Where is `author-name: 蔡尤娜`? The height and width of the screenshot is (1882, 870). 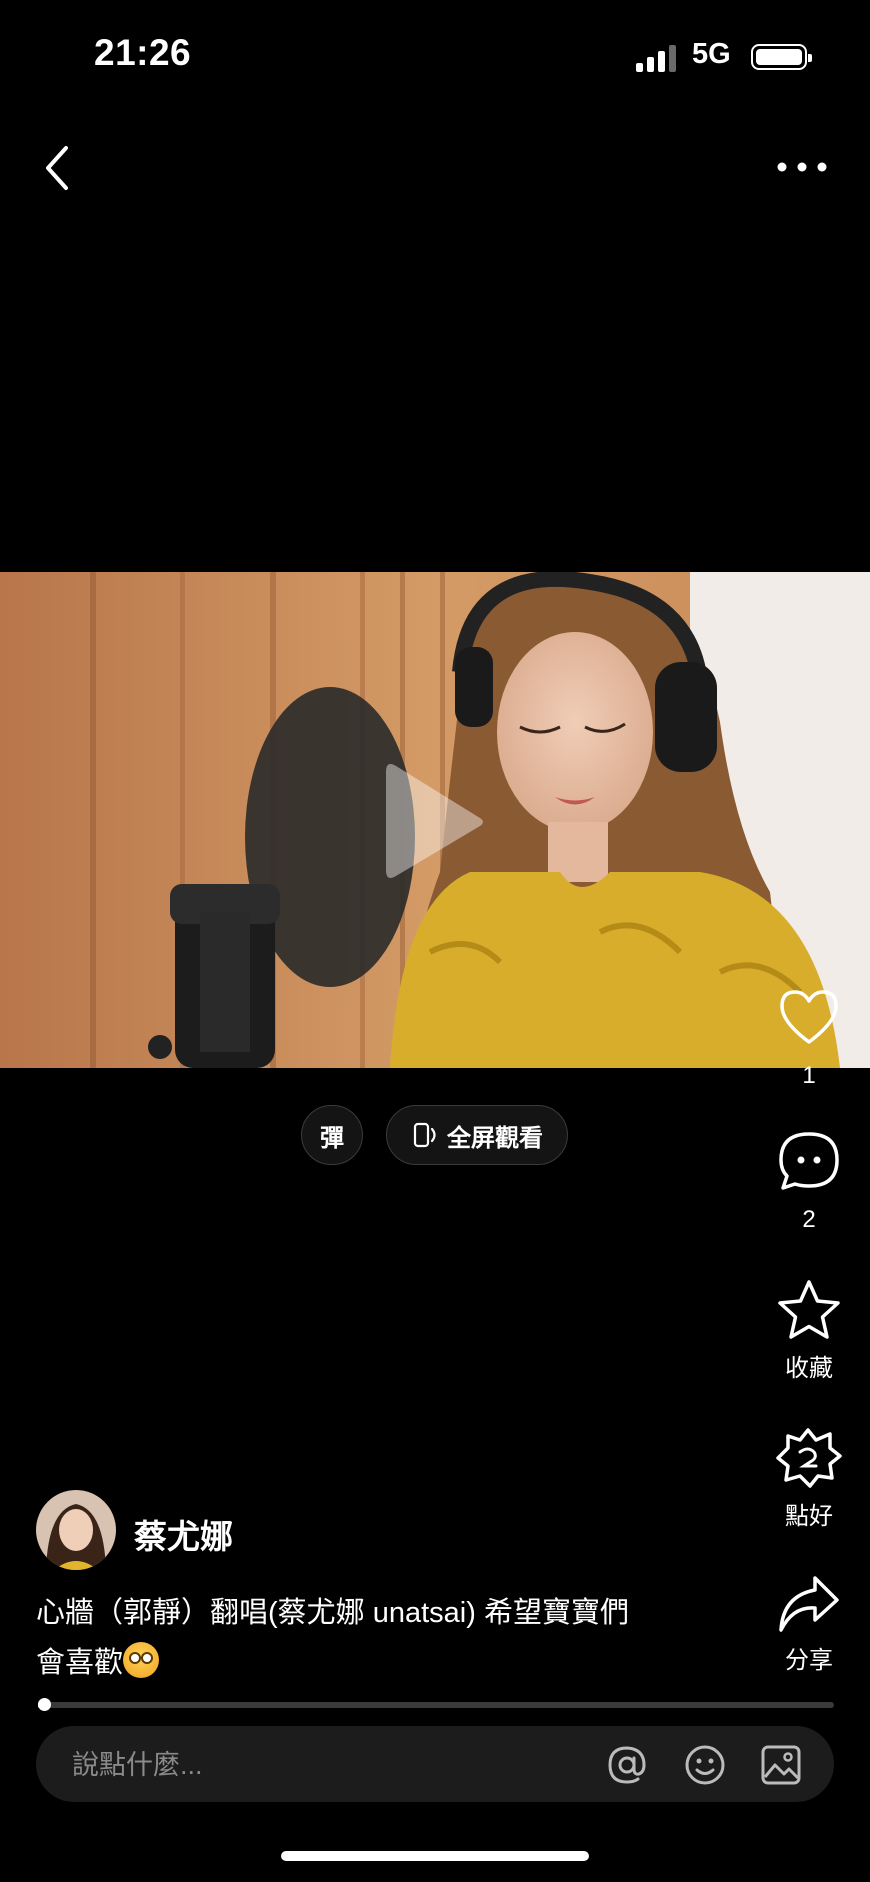
author-name: 蔡尤娜 is located at coordinates (183, 1534).